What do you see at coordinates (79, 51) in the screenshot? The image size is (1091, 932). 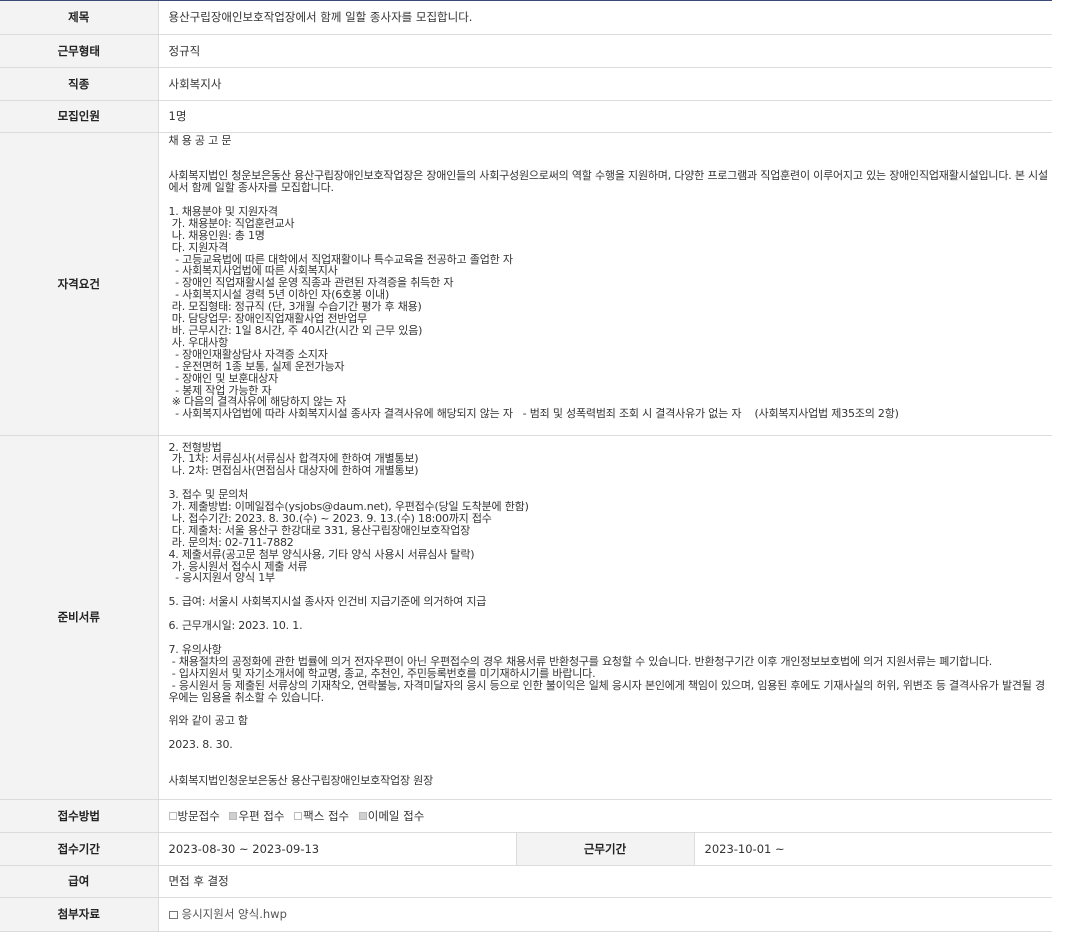 I see `work-type-label: 근무형태` at bounding box center [79, 51].